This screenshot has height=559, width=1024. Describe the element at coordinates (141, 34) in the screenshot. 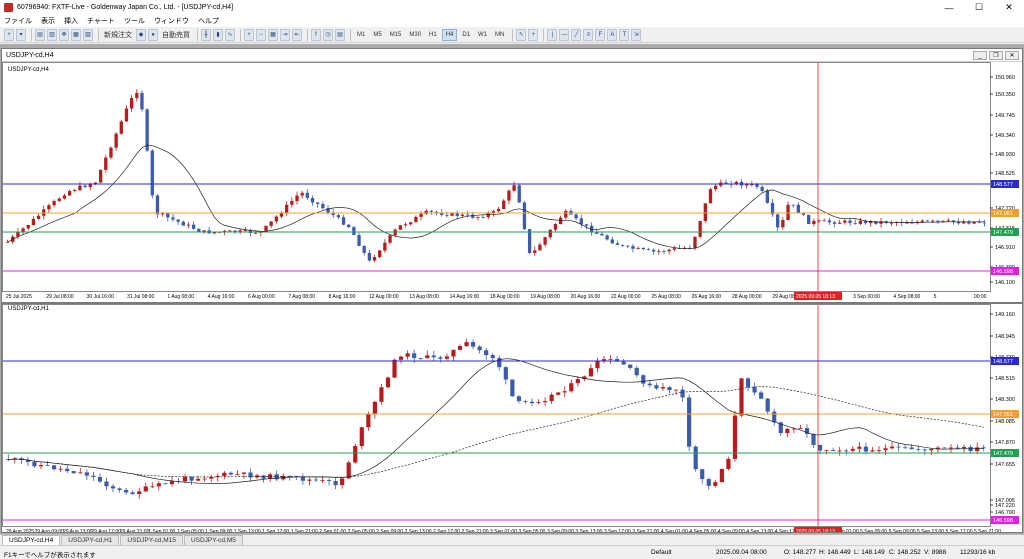

I see `metaeditor-icon: ◆` at that location.